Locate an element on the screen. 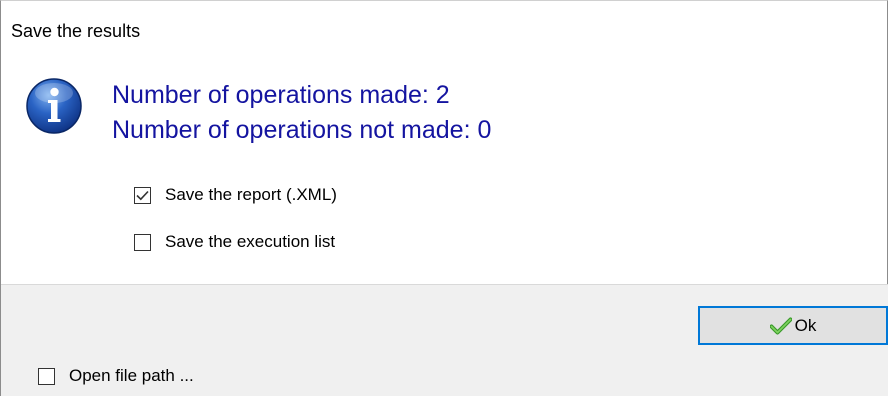 The height and width of the screenshot is (396, 888). checkmark-icon is located at coordinates (142, 195).